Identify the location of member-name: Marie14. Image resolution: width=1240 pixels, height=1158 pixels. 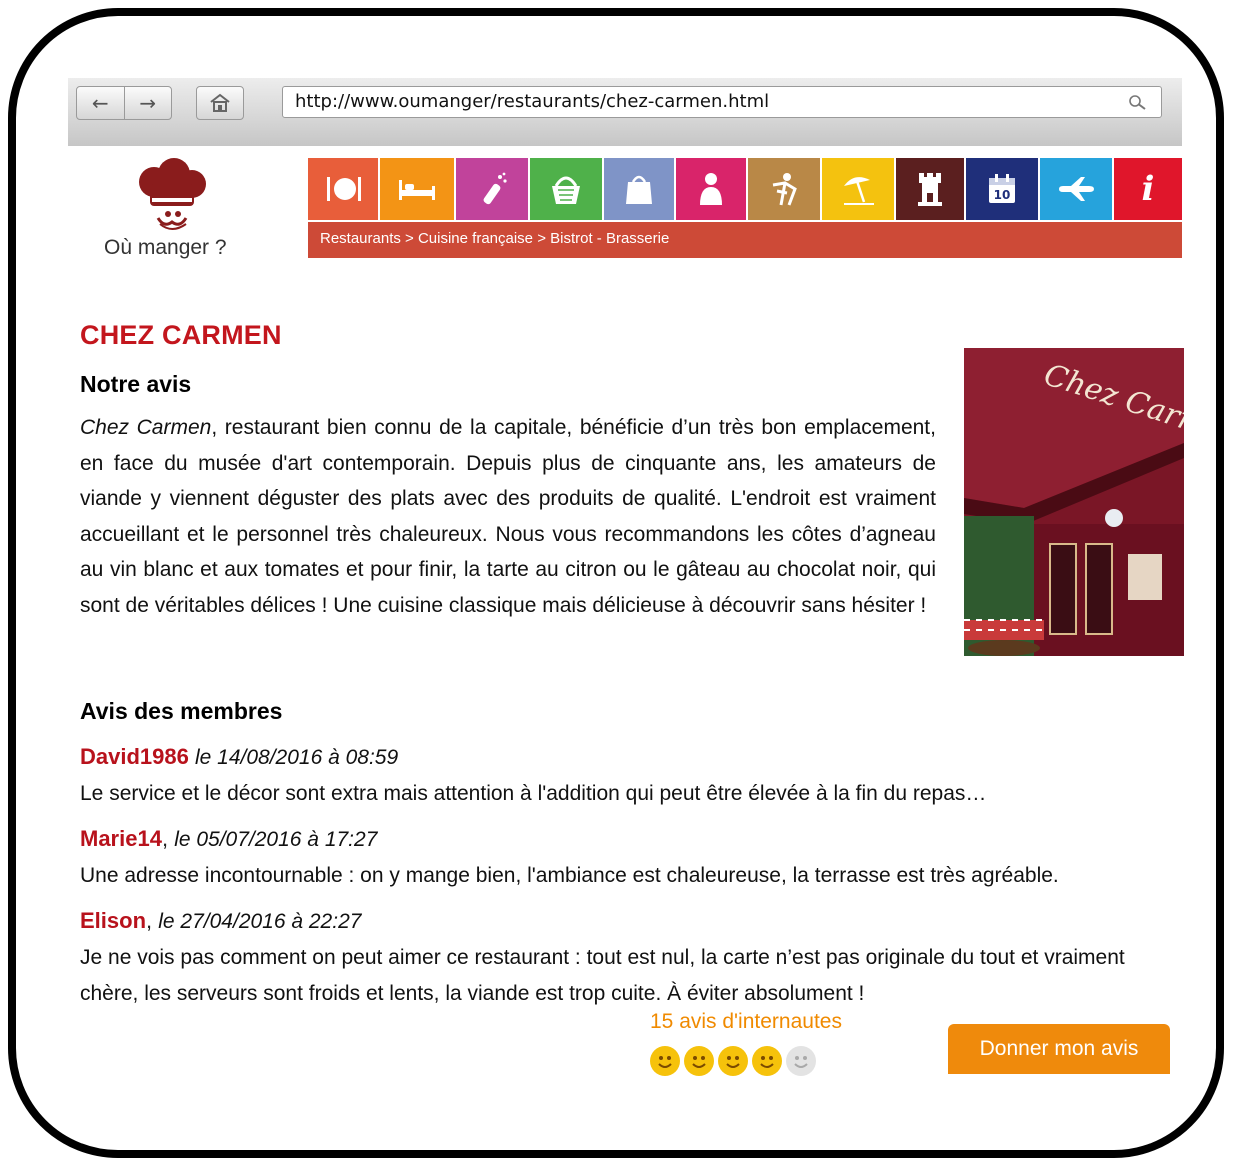
(121, 838).